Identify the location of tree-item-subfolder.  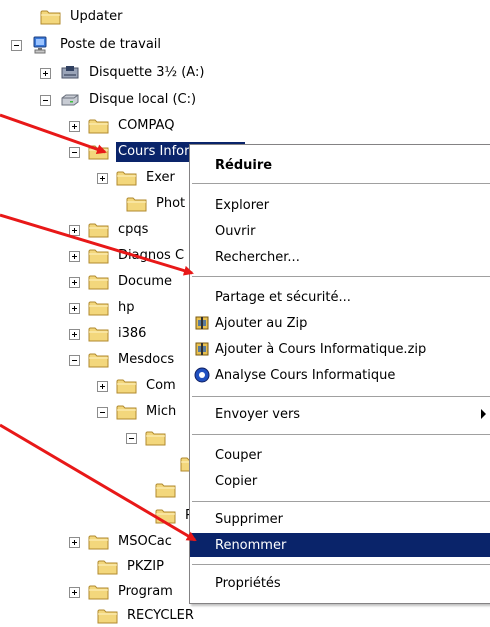
(149, 438).